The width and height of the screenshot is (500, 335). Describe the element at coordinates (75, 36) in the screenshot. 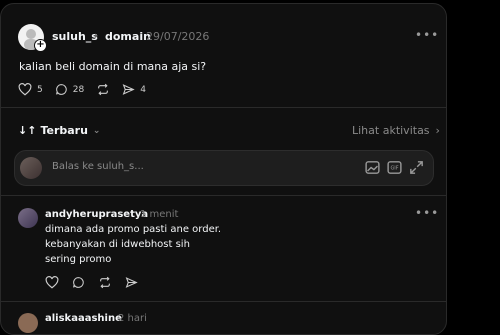

I see `author-username: suluh_s` at that location.